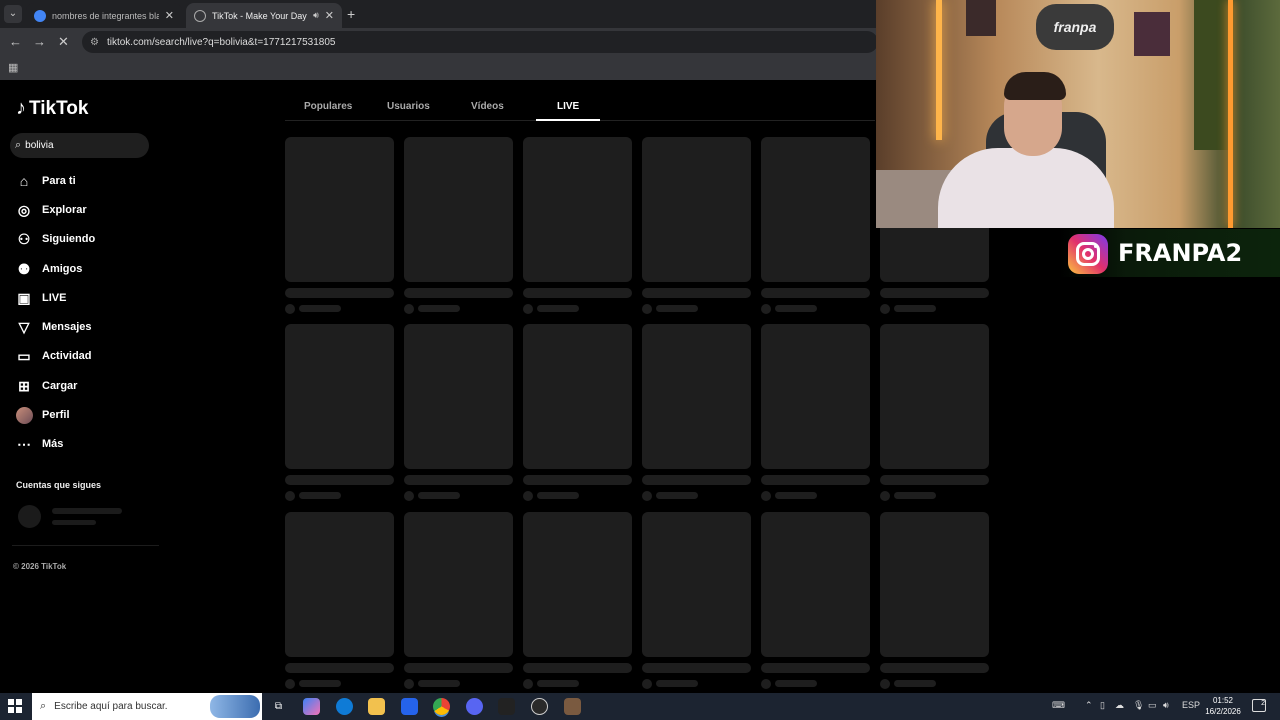 The width and height of the screenshot is (1280, 720). What do you see at coordinates (1152, 705) in the screenshot?
I see `network-icon: ▭` at bounding box center [1152, 705].